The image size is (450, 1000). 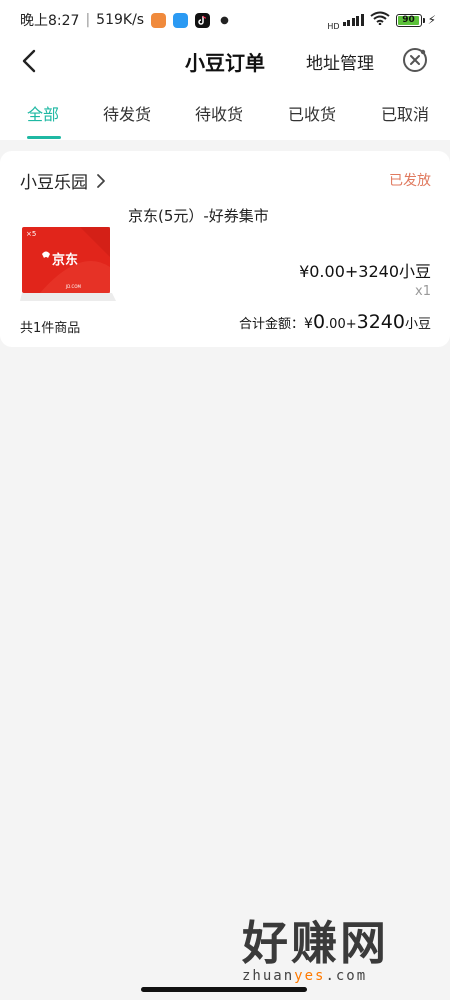 I want to click on product-price: ¥0.00+3240小豆, so click(x=365, y=271).